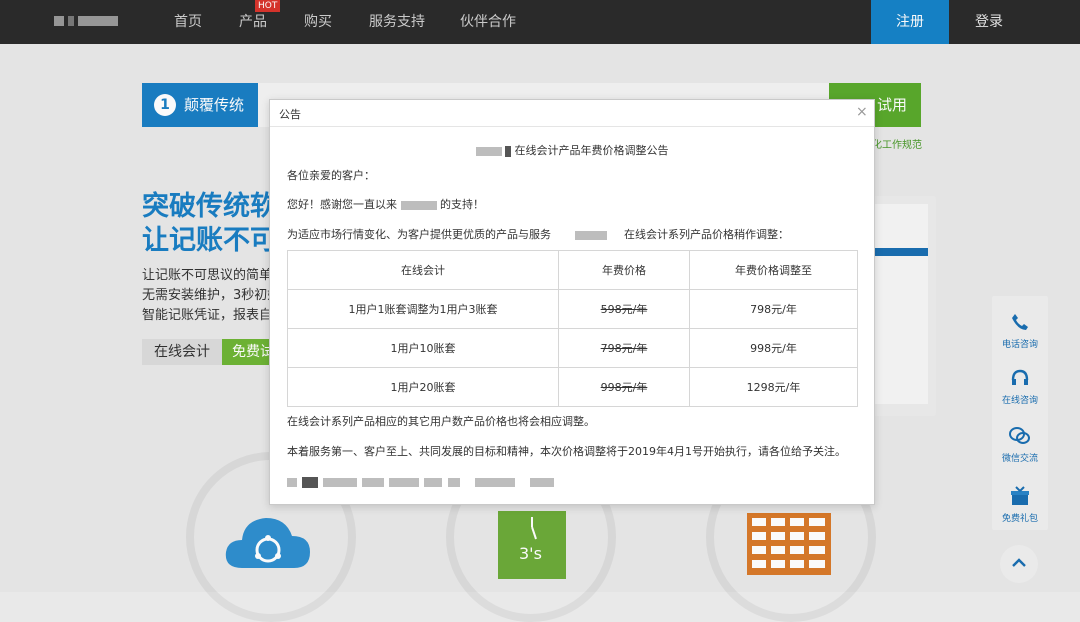  I want to click on table-header-row: 在线会计 年费价格 年费价格调整至, so click(572, 270).